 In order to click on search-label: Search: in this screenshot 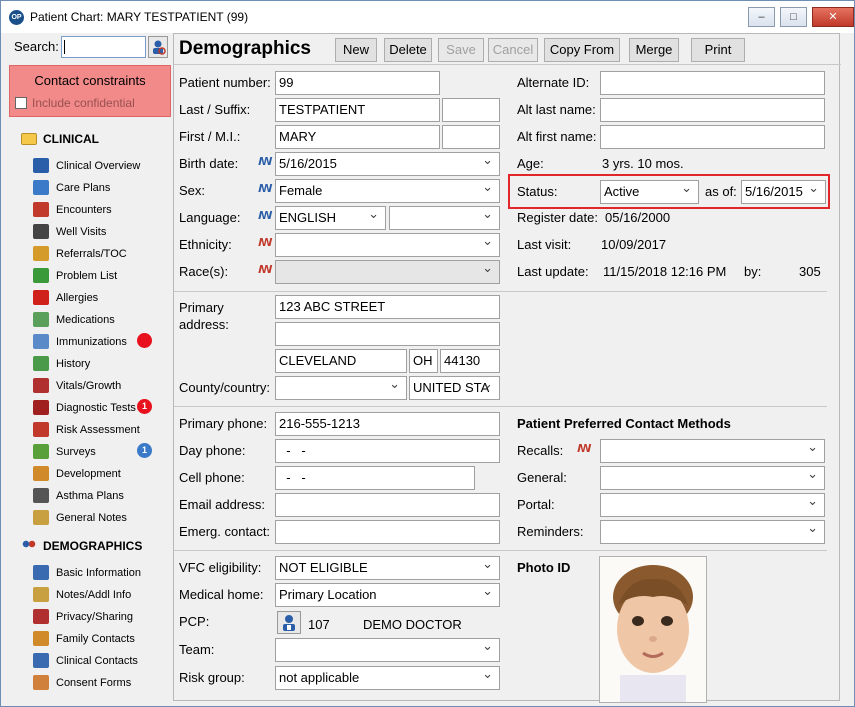, I will do `click(36, 46)`.